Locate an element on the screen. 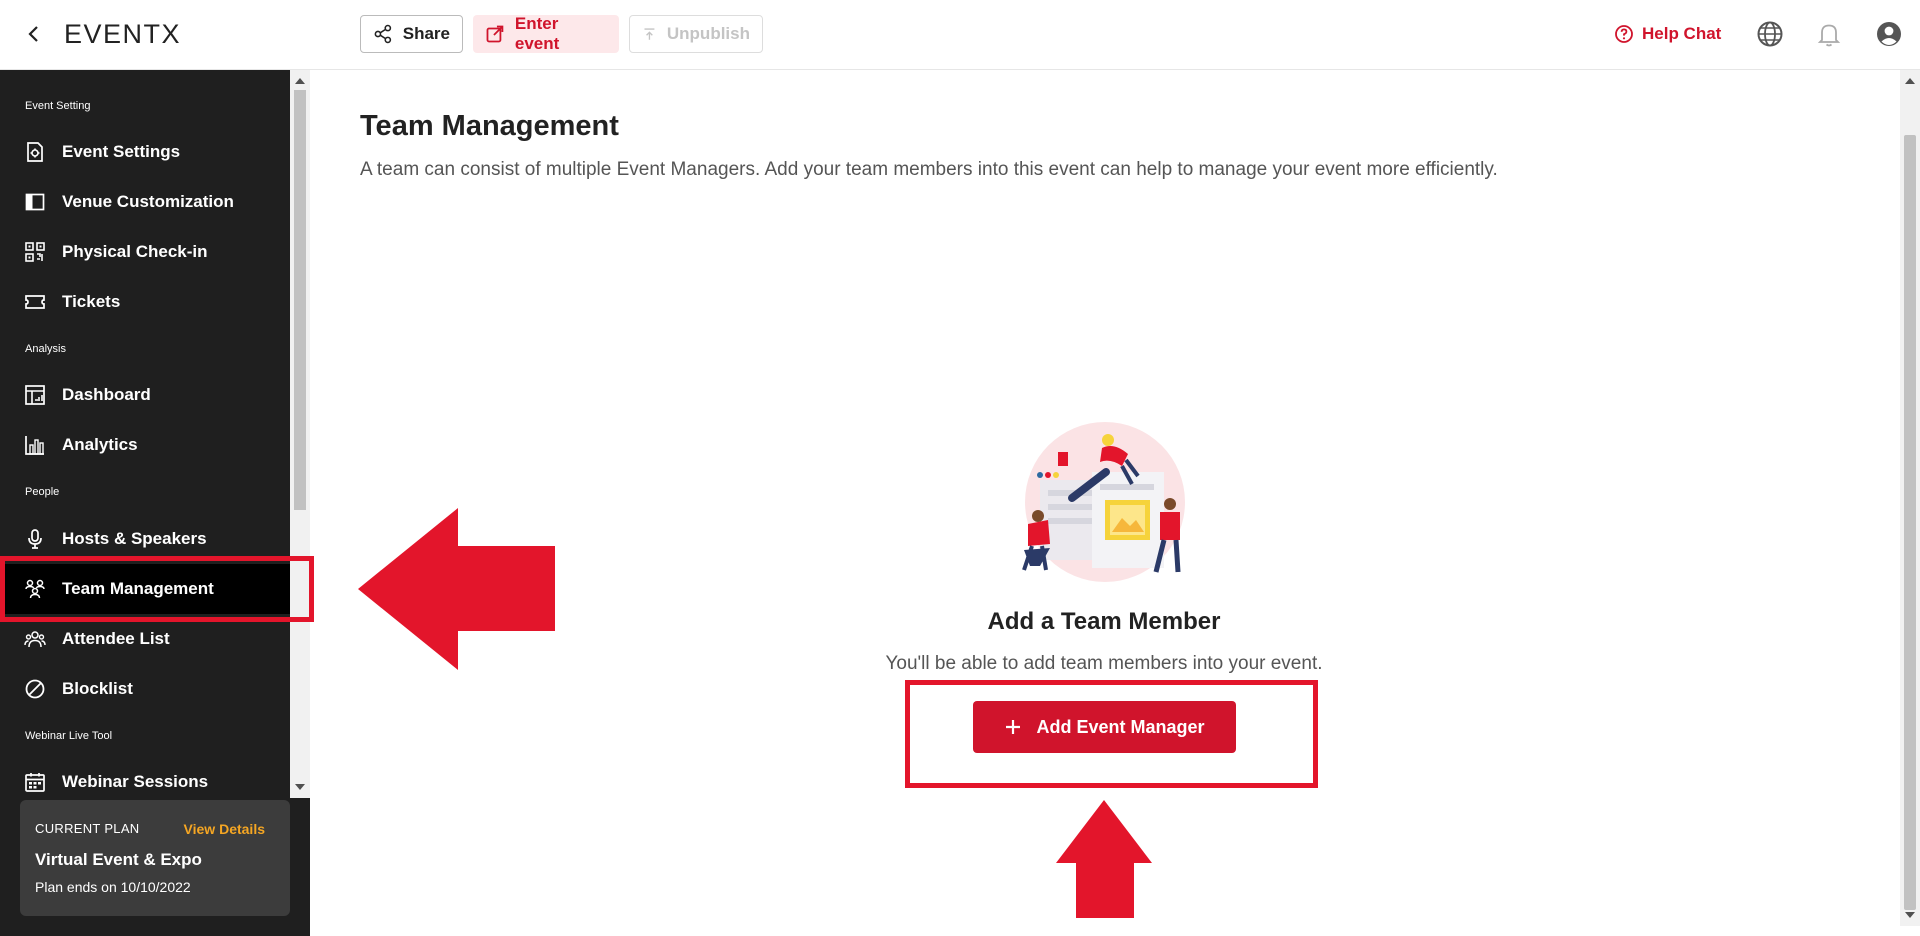  enter-event-label: Enter event is located at coordinates (537, 33).